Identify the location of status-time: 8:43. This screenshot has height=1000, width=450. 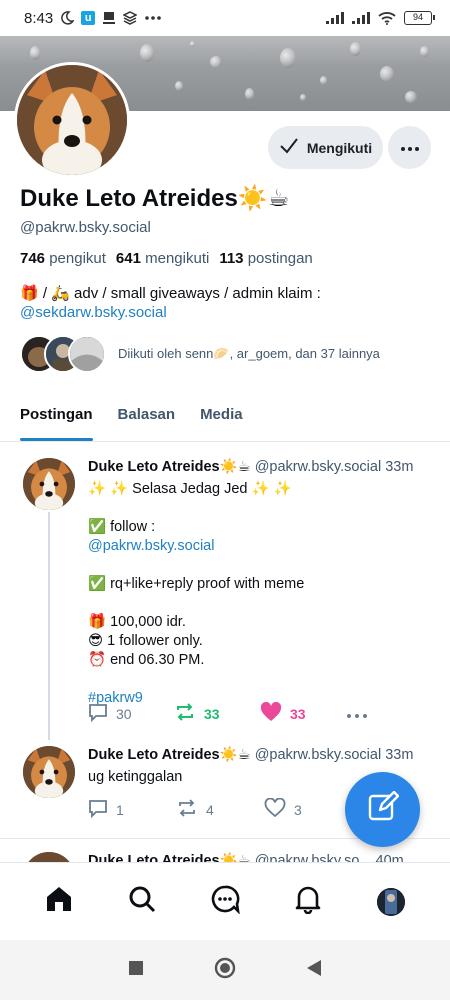
(39, 18).